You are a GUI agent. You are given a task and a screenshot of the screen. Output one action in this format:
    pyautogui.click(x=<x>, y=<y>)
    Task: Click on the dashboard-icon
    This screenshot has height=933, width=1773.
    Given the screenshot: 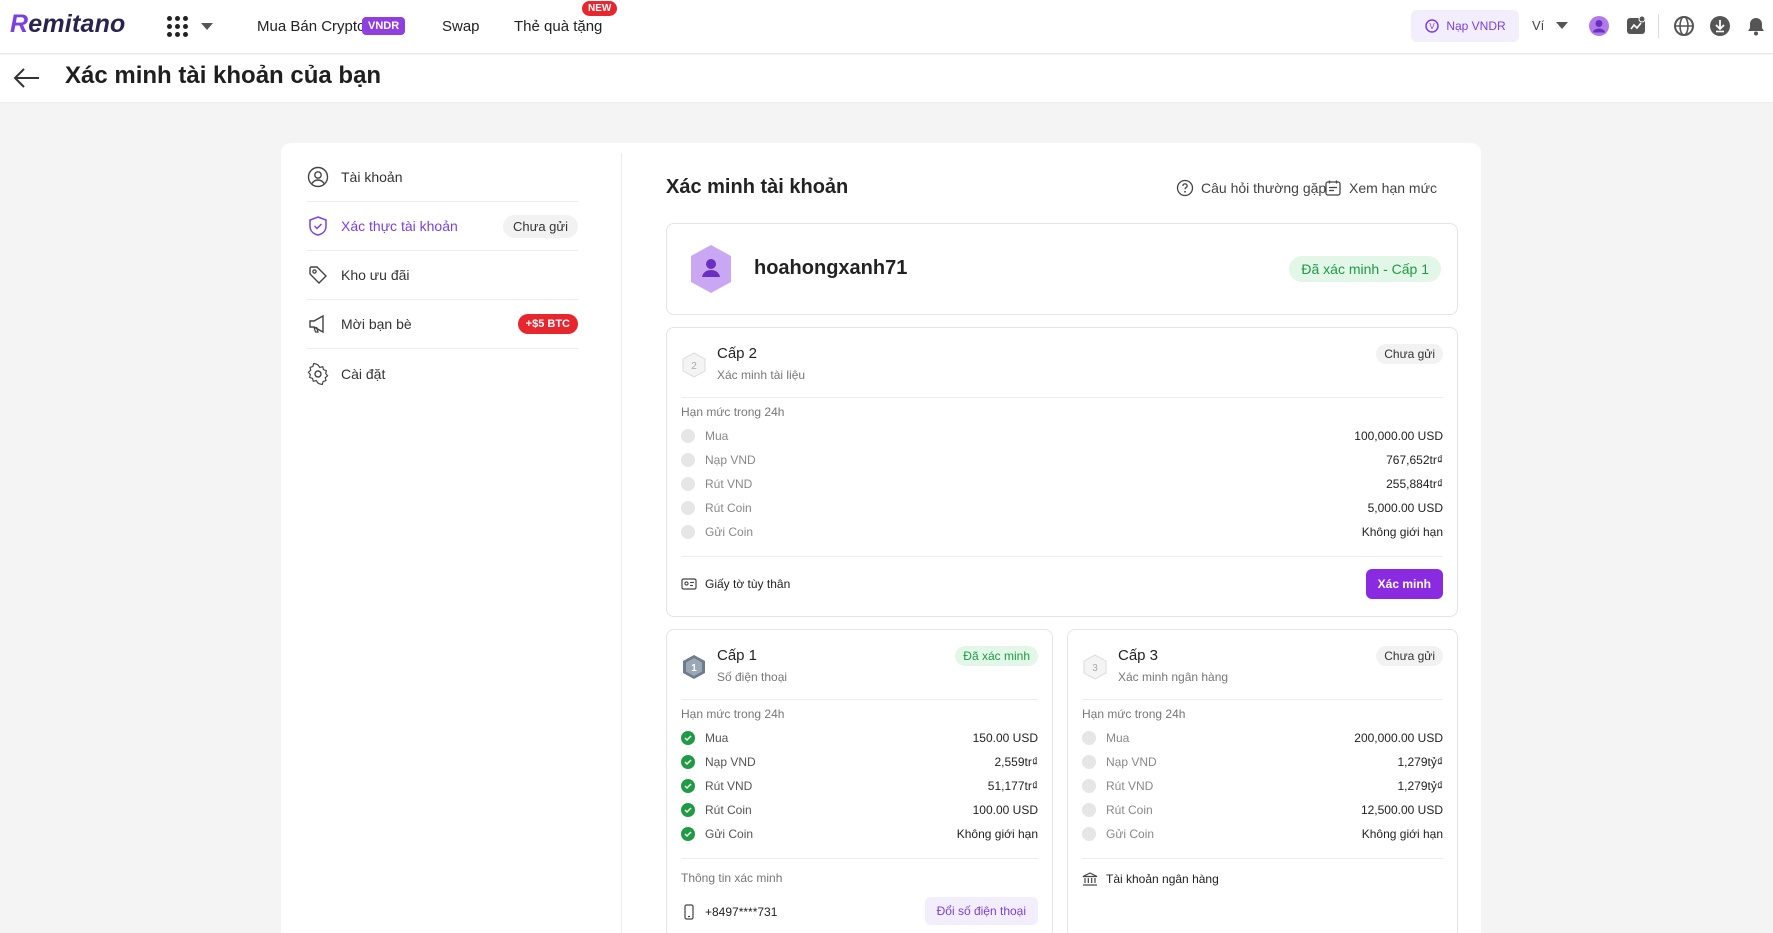 What is the action you would take?
    pyautogui.click(x=1636, y=26)
    